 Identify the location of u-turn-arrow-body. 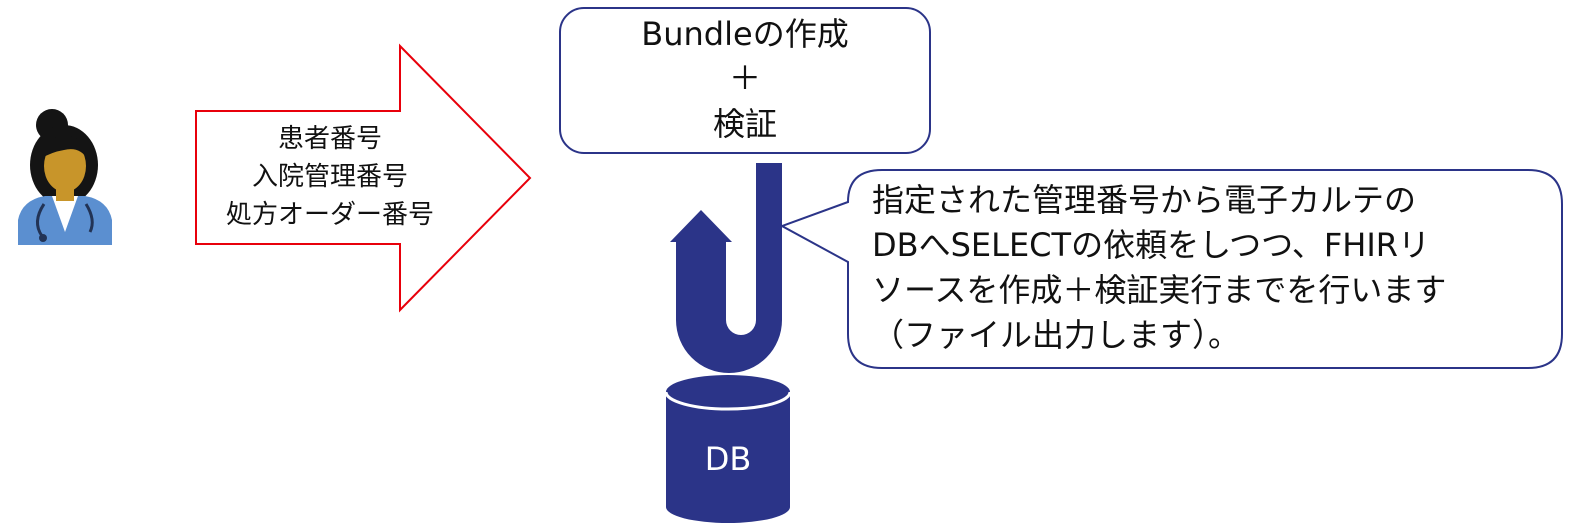
(726, 268).